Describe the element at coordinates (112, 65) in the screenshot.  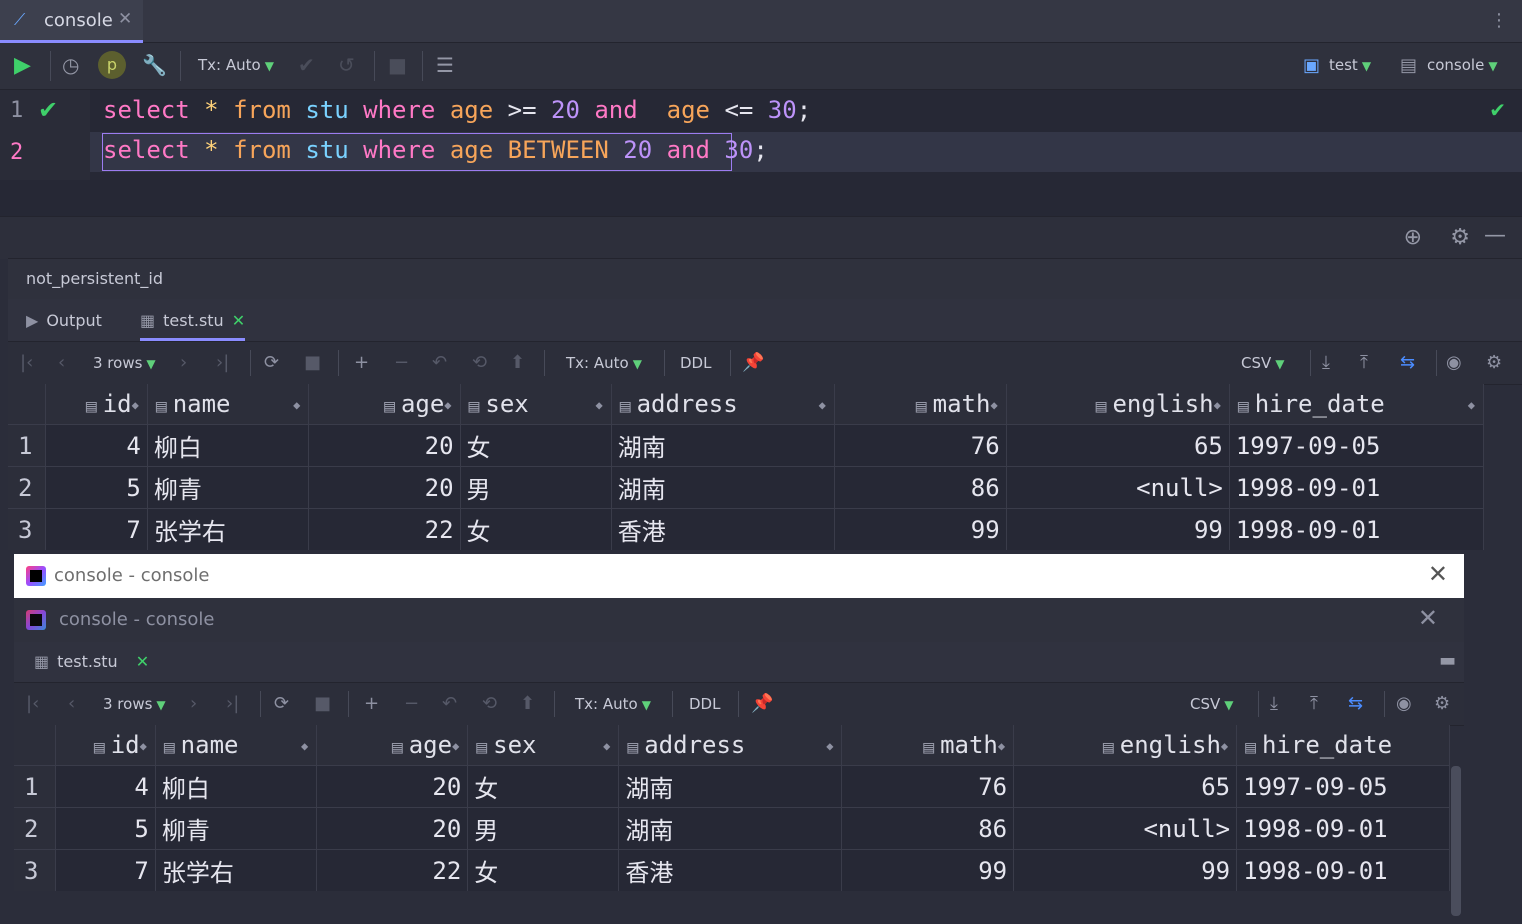
I see `profile-icon: p` at that location.